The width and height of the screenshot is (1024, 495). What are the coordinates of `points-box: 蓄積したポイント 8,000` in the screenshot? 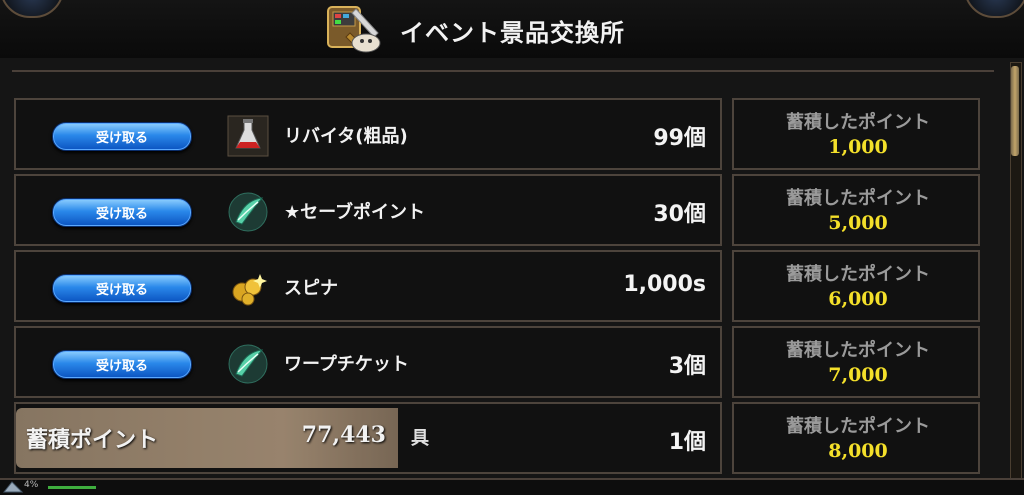 It's located at (856, 438).